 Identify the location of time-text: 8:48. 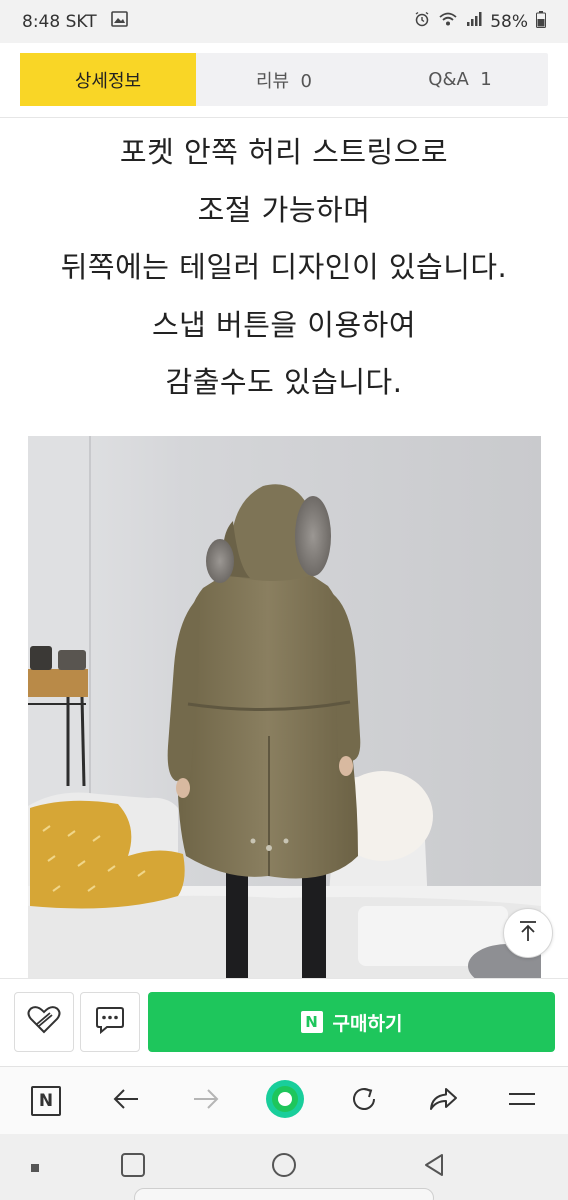
(41, 21).